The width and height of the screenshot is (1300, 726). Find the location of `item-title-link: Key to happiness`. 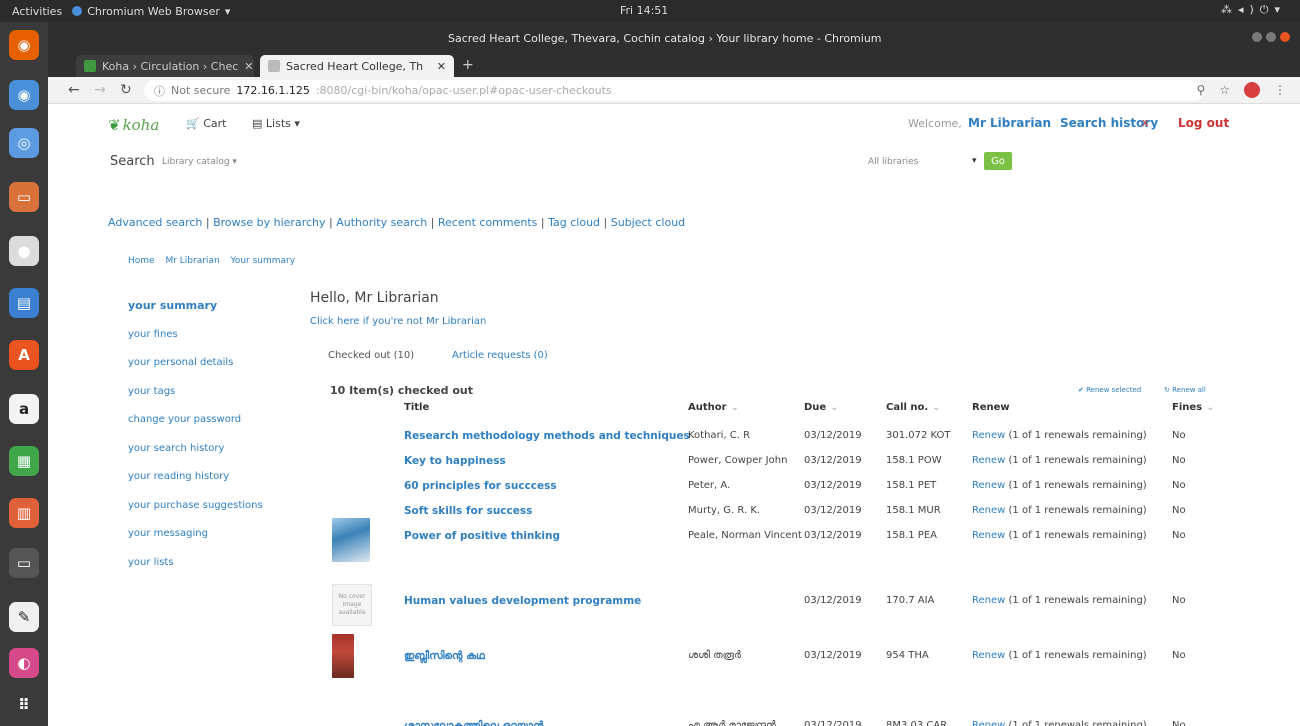

item-title-link: Key to happiness is located at coordinates (455, 461).